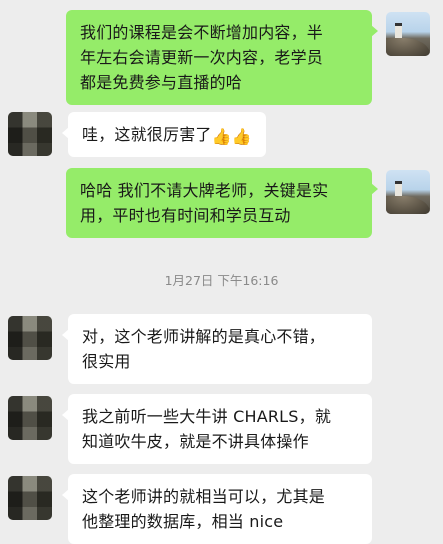  Describe the element at coordinates (204, 336) in the screenshot. I see `message-line: 对，这个老师讲解的是真心不错，` at that location.